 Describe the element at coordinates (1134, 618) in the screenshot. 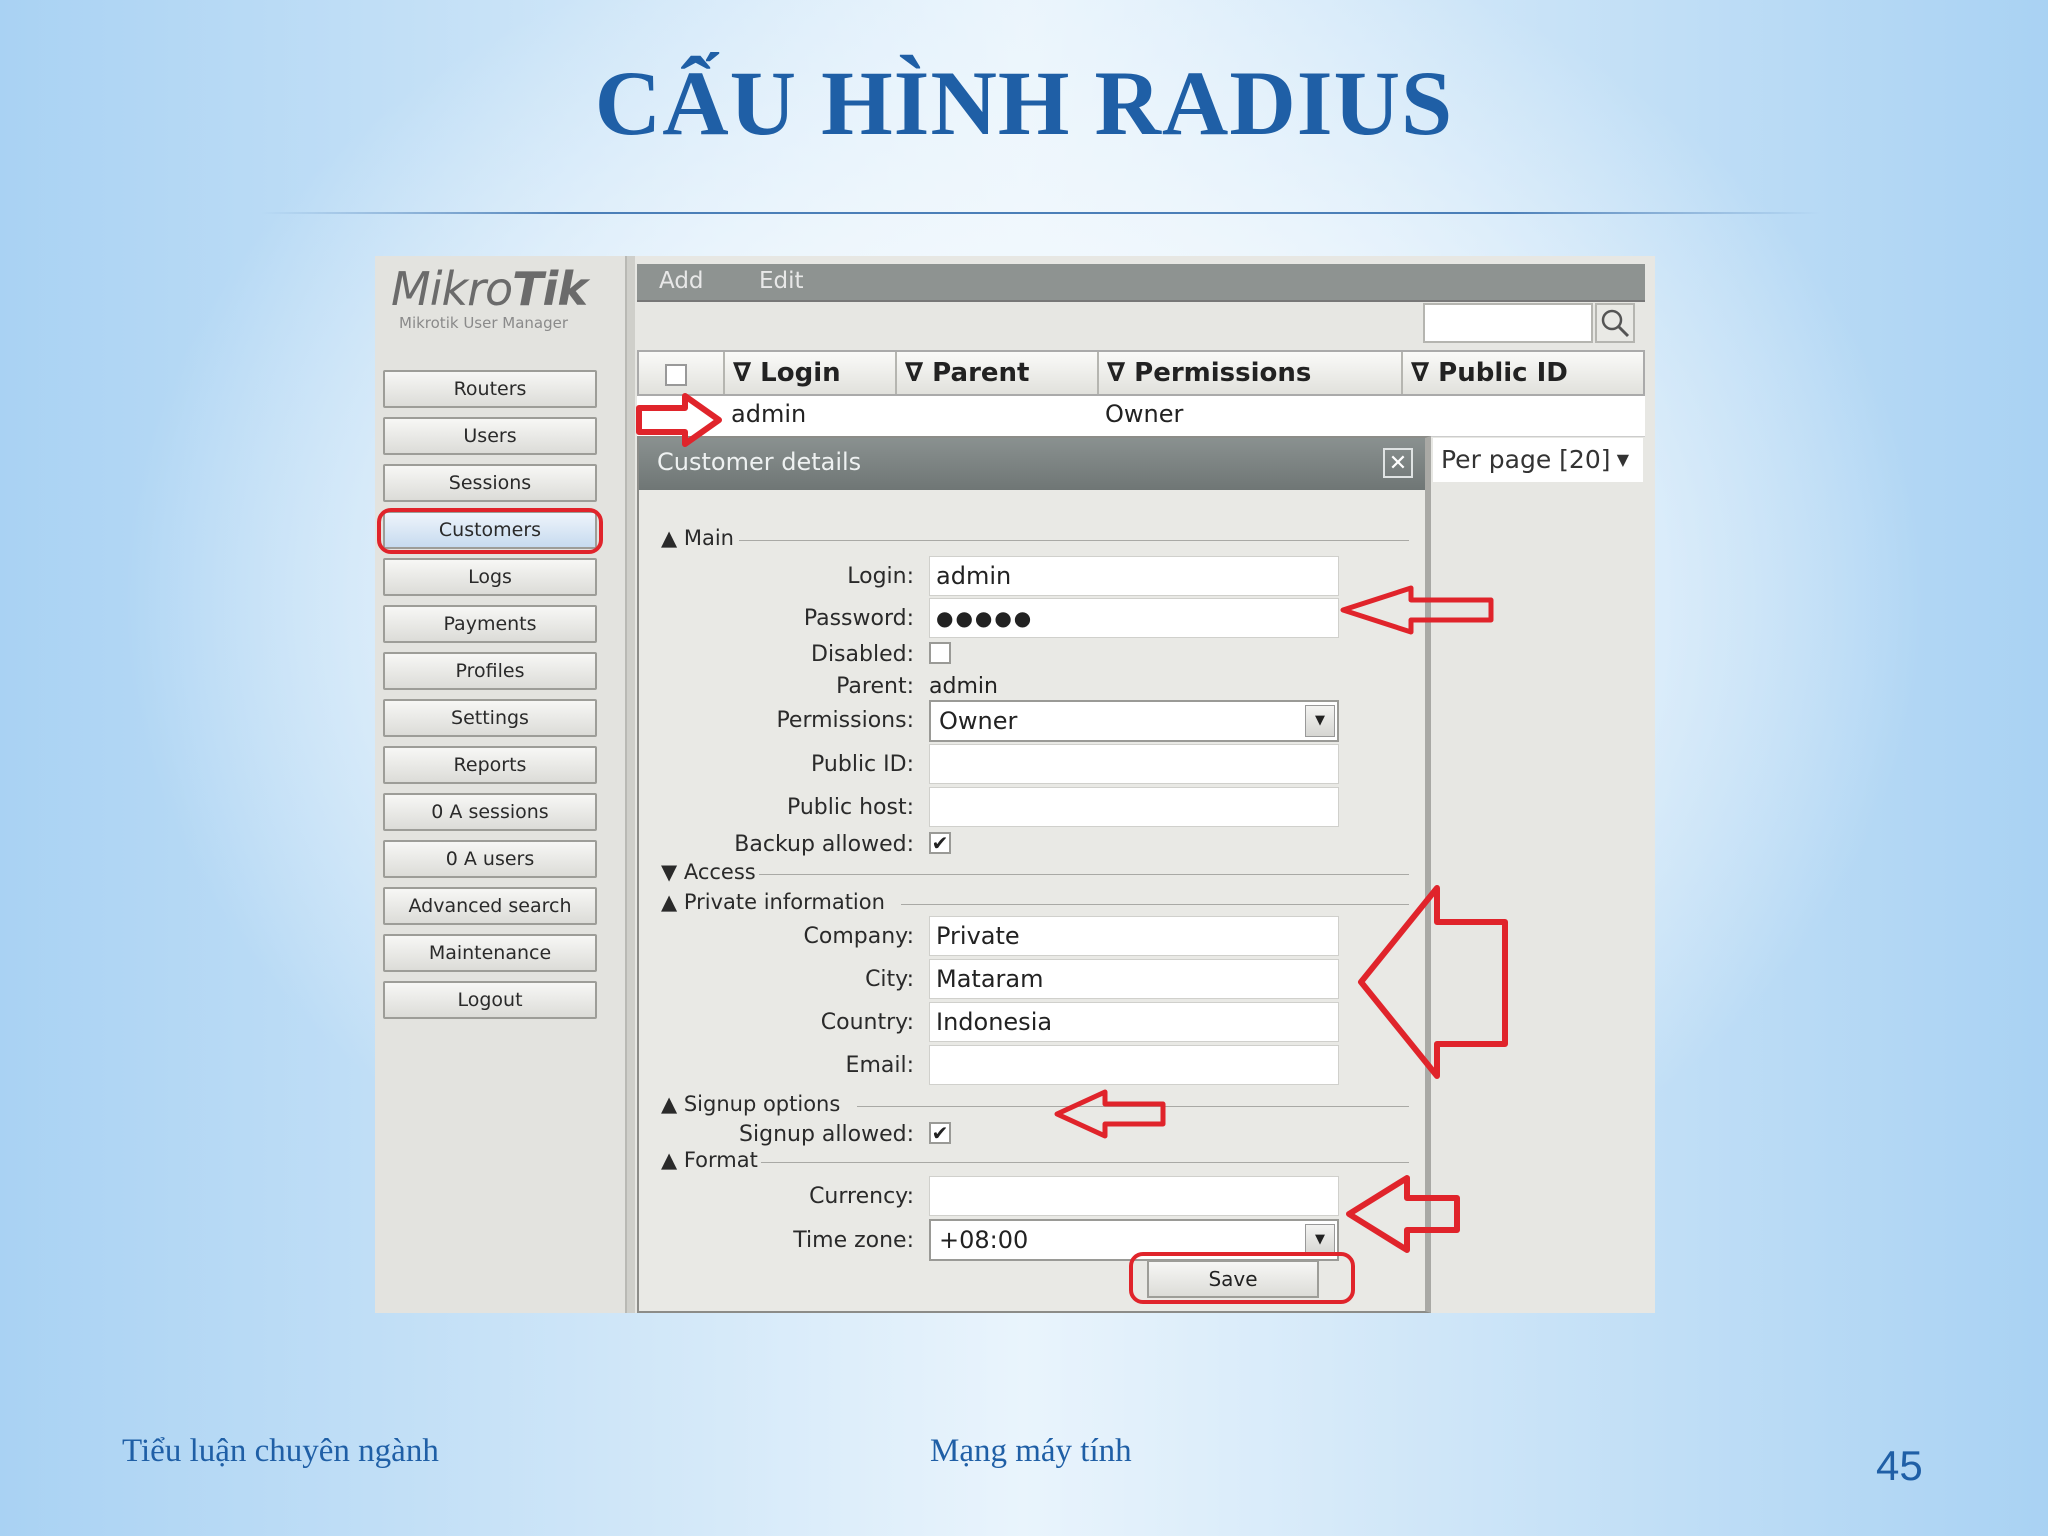

I see `password-field: ●●●●●` at that location.